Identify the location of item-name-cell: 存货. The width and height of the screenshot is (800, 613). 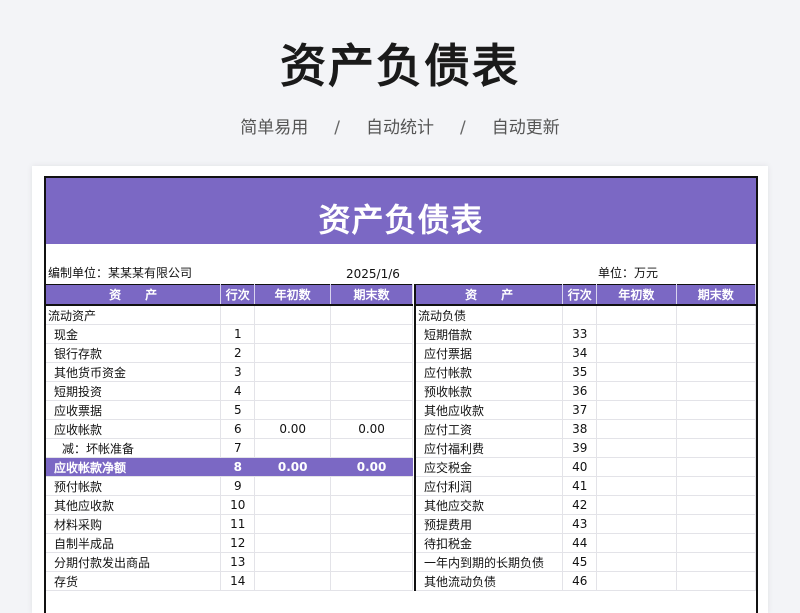
(134, 581).